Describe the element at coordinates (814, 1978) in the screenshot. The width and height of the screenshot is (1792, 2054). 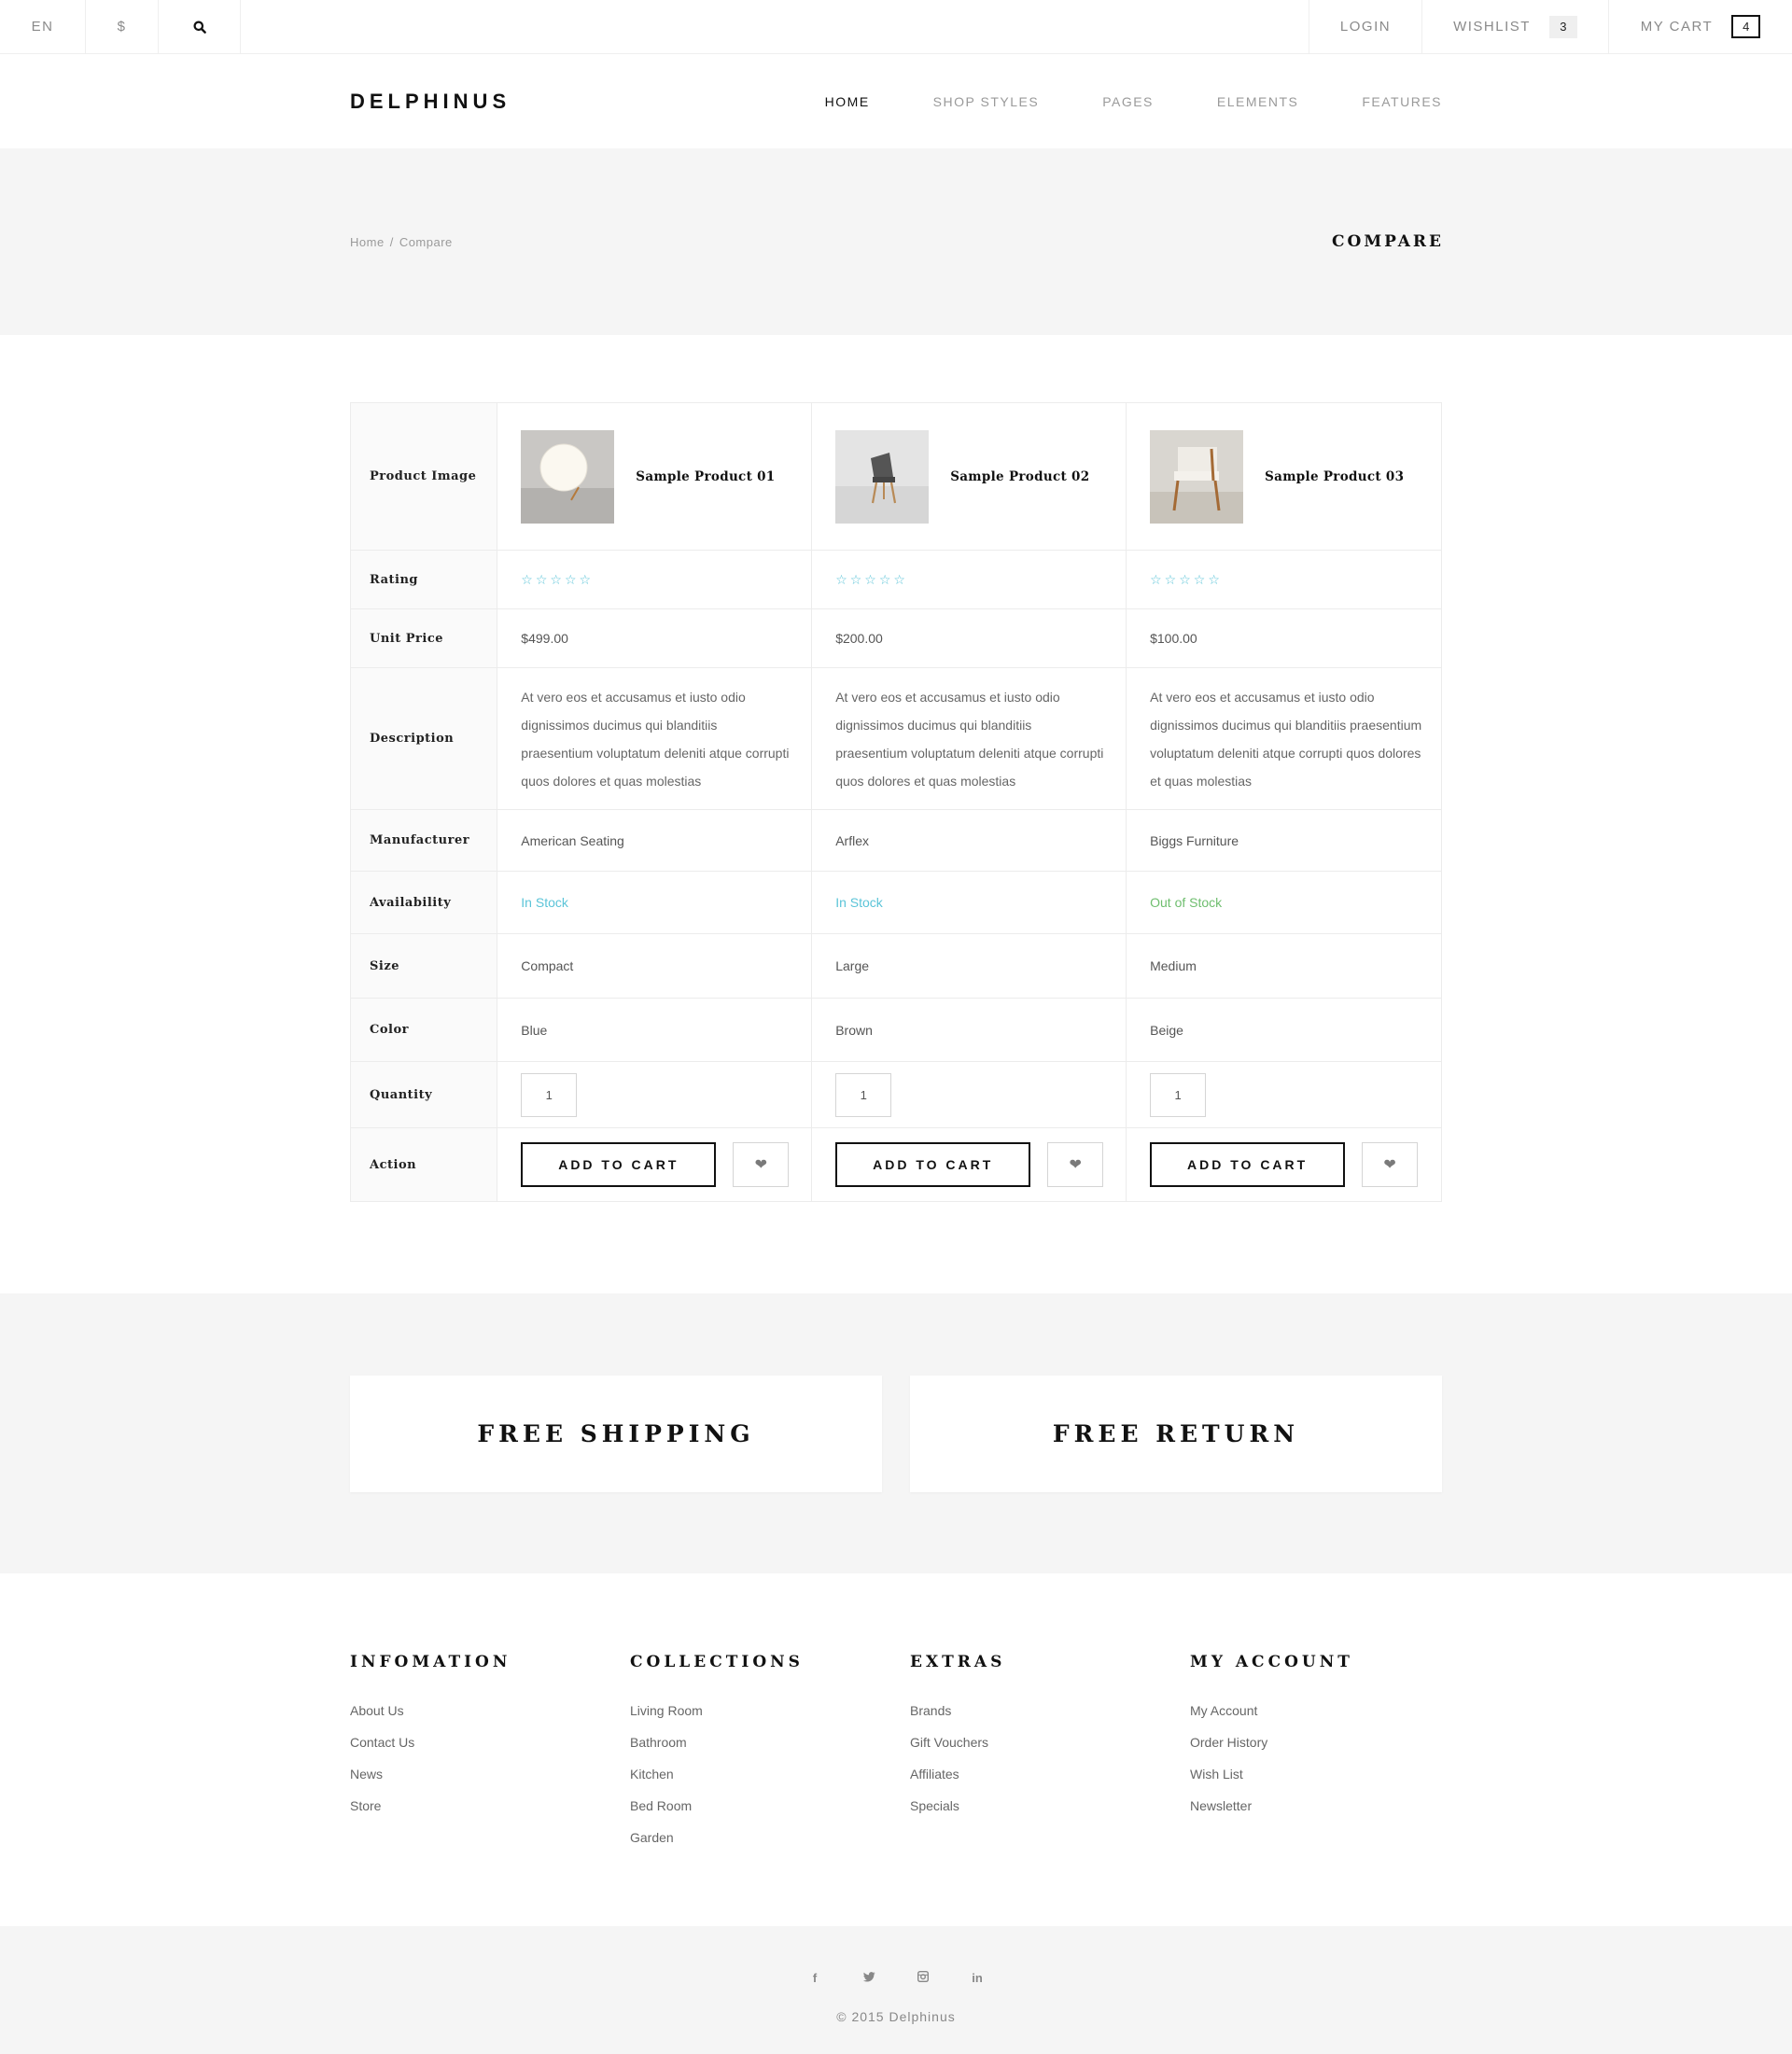
I see `facebook-icon: f` at that location.